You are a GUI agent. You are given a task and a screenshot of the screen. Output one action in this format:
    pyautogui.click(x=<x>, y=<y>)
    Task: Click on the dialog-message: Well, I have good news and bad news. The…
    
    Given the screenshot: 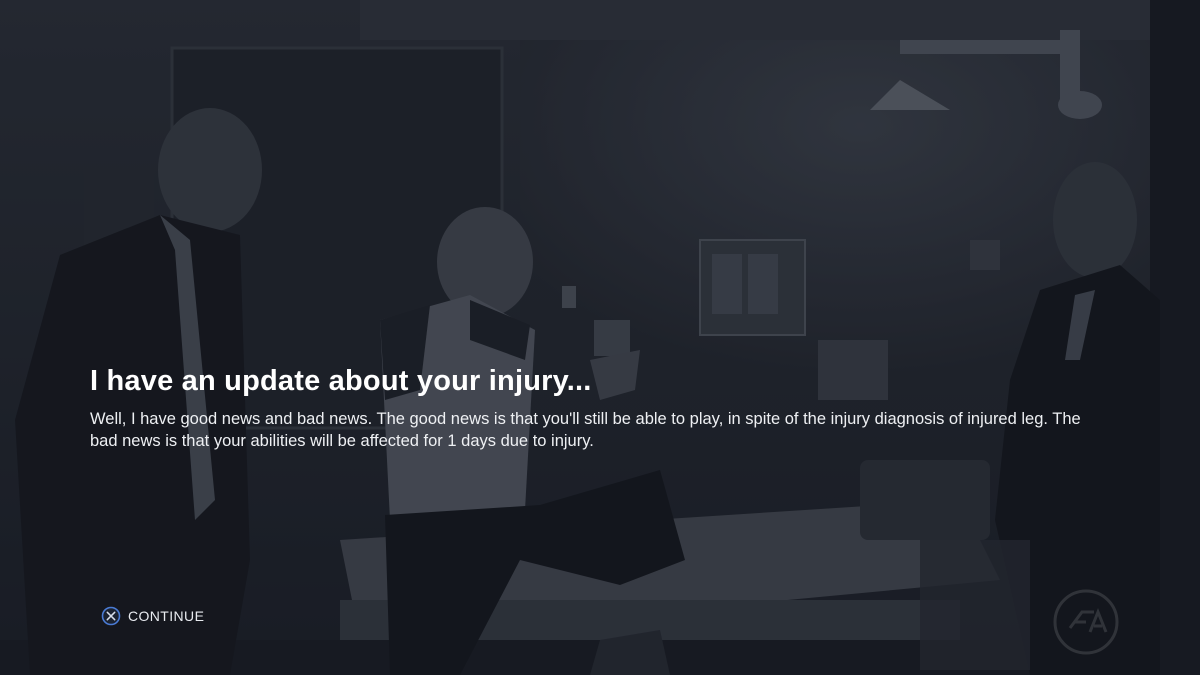 What is the action you would take?
    pyautogui.click(x=585, y=430)
    